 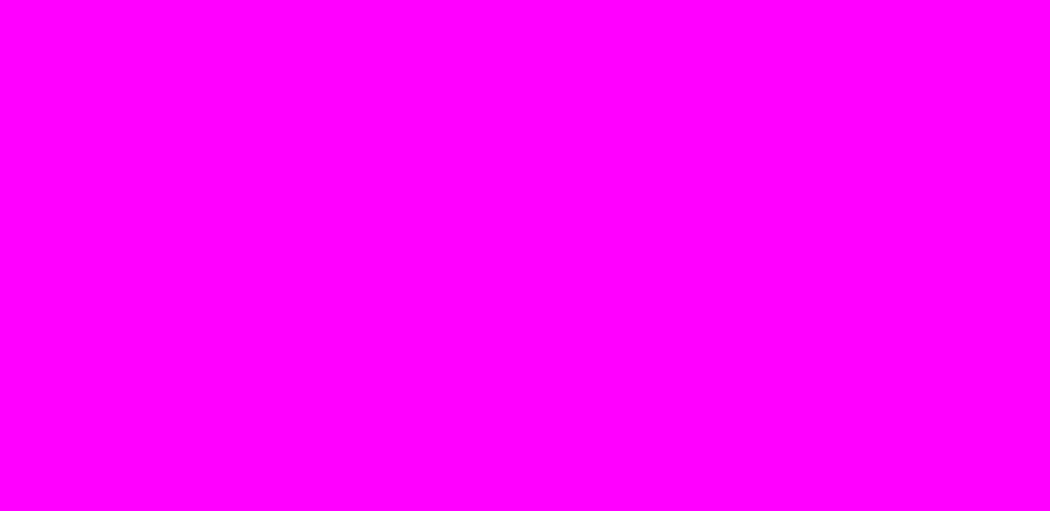 I want to click on sidebar-item-videos: Videos, so click(x=32, y=391).